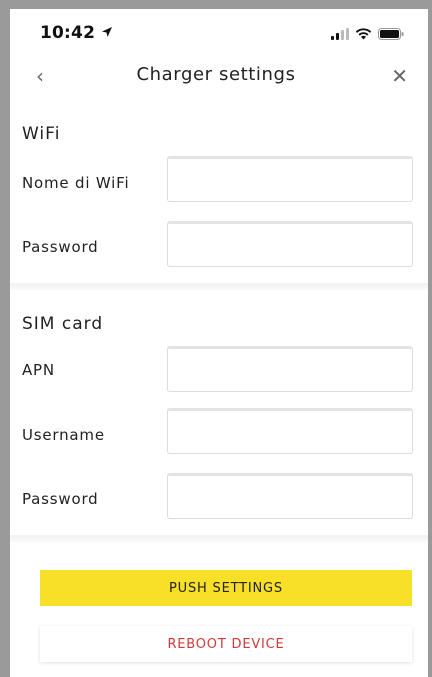  I want to click on page-title: Charger settings, so click(216, 74).